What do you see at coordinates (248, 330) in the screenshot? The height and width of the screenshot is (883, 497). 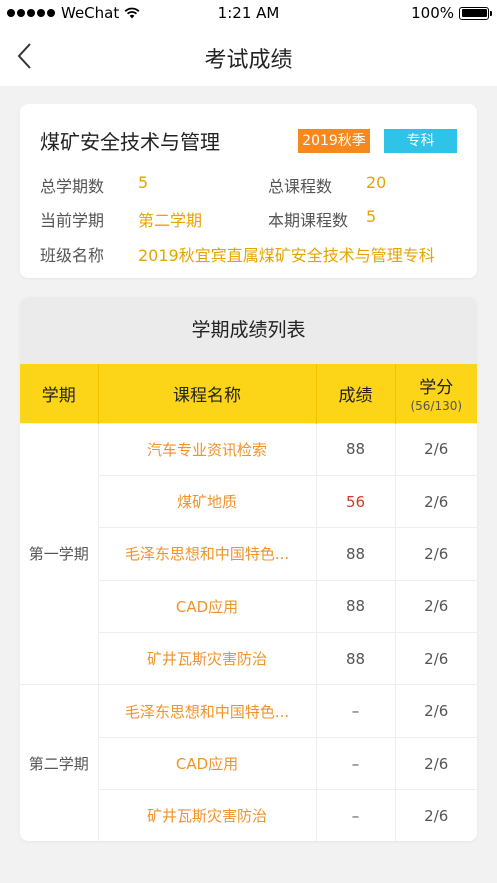 I see `grades-title: 学期成绩列表` at bounding box center [248, 330].